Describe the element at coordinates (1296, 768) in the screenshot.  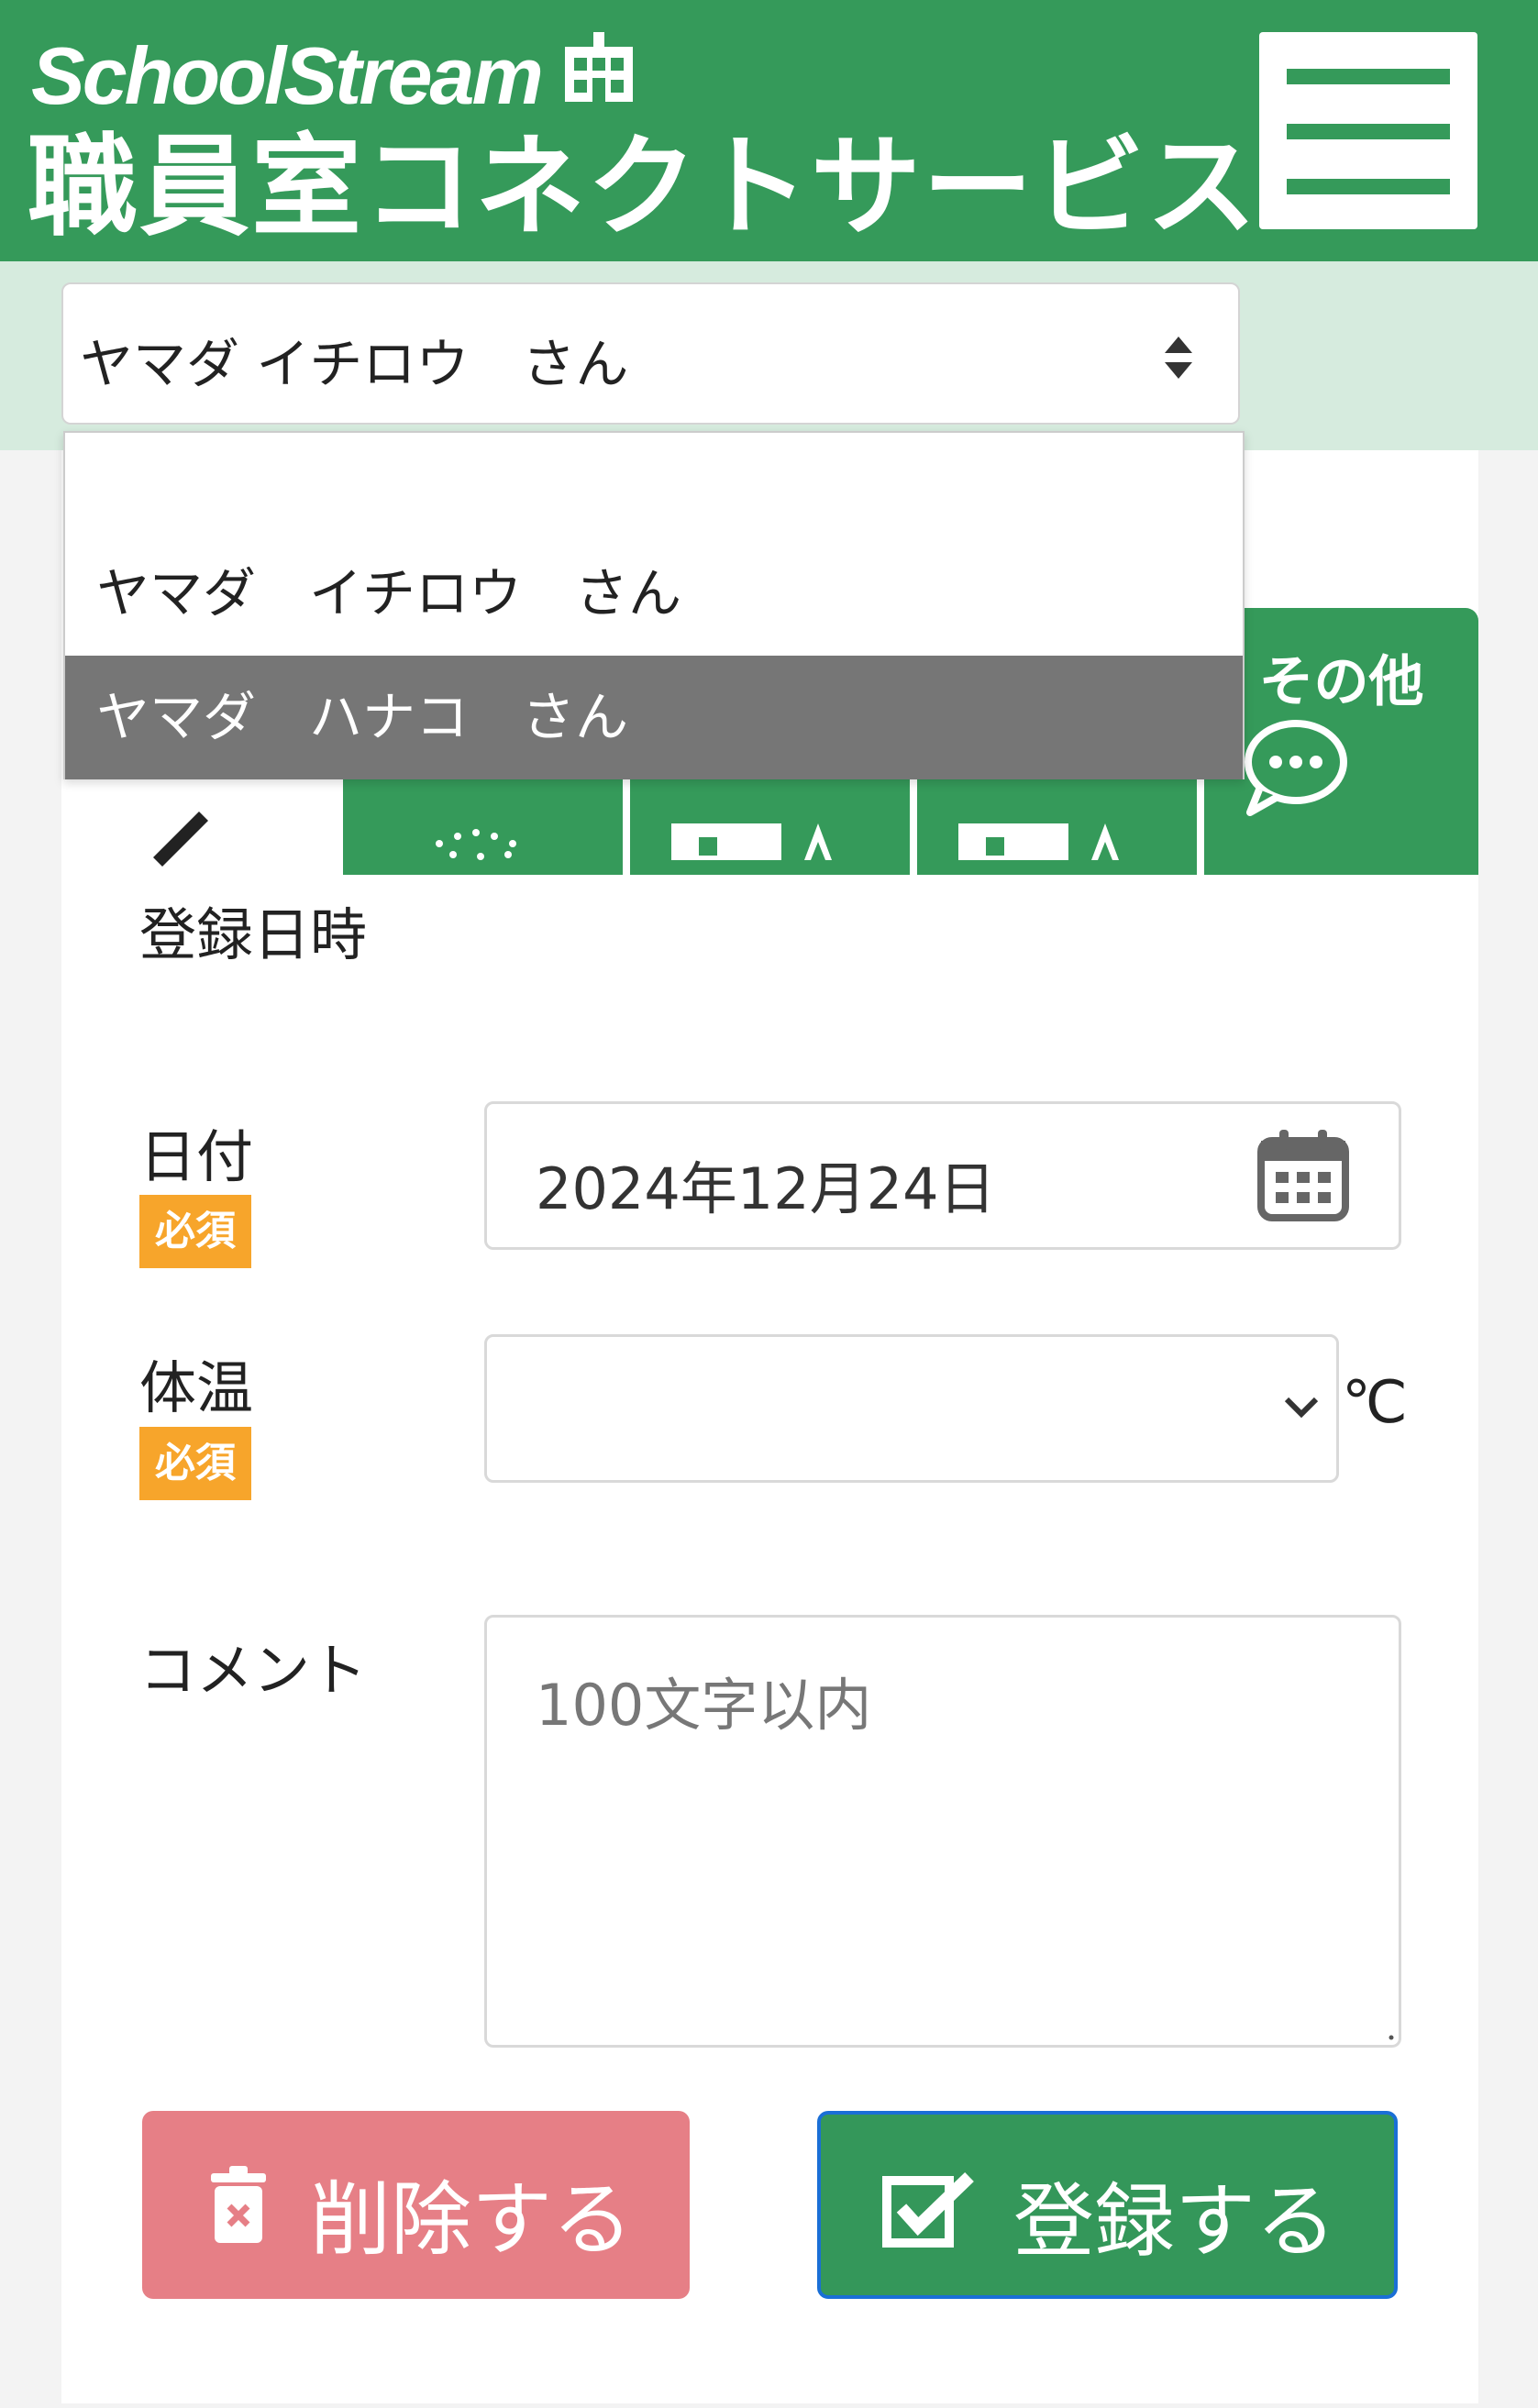
I see `chat-bubble-icon` at that location.